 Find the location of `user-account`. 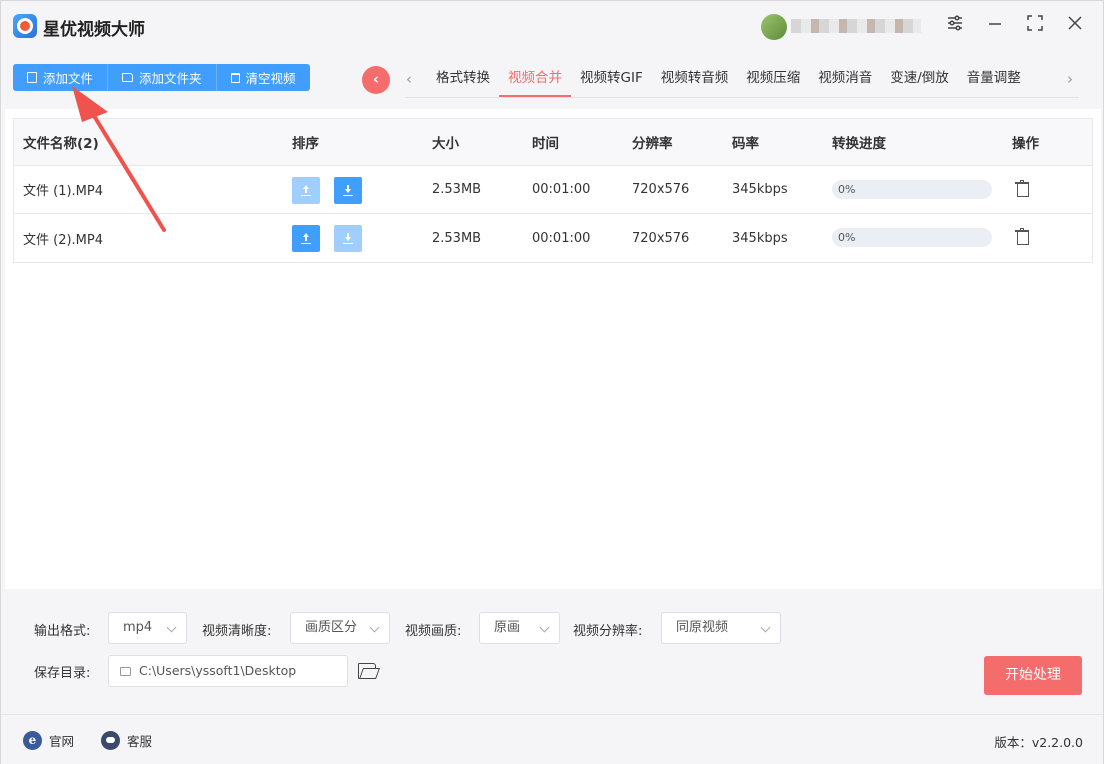

user-account is located at coordinates (842, 26).